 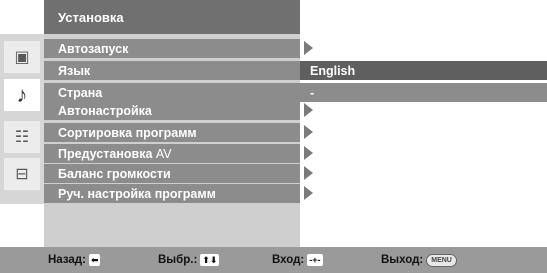 I want to click on country-option: -, so click(x=423, y=92).